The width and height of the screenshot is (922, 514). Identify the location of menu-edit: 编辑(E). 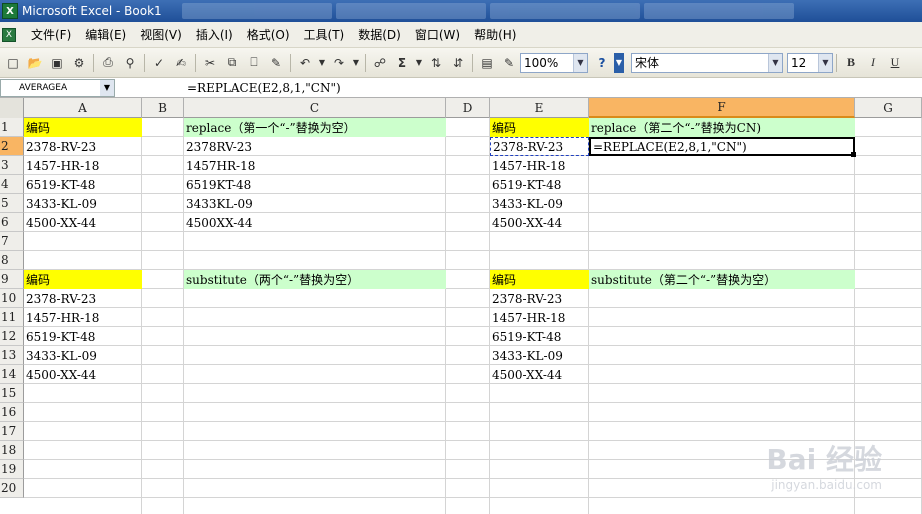
(105, 34).